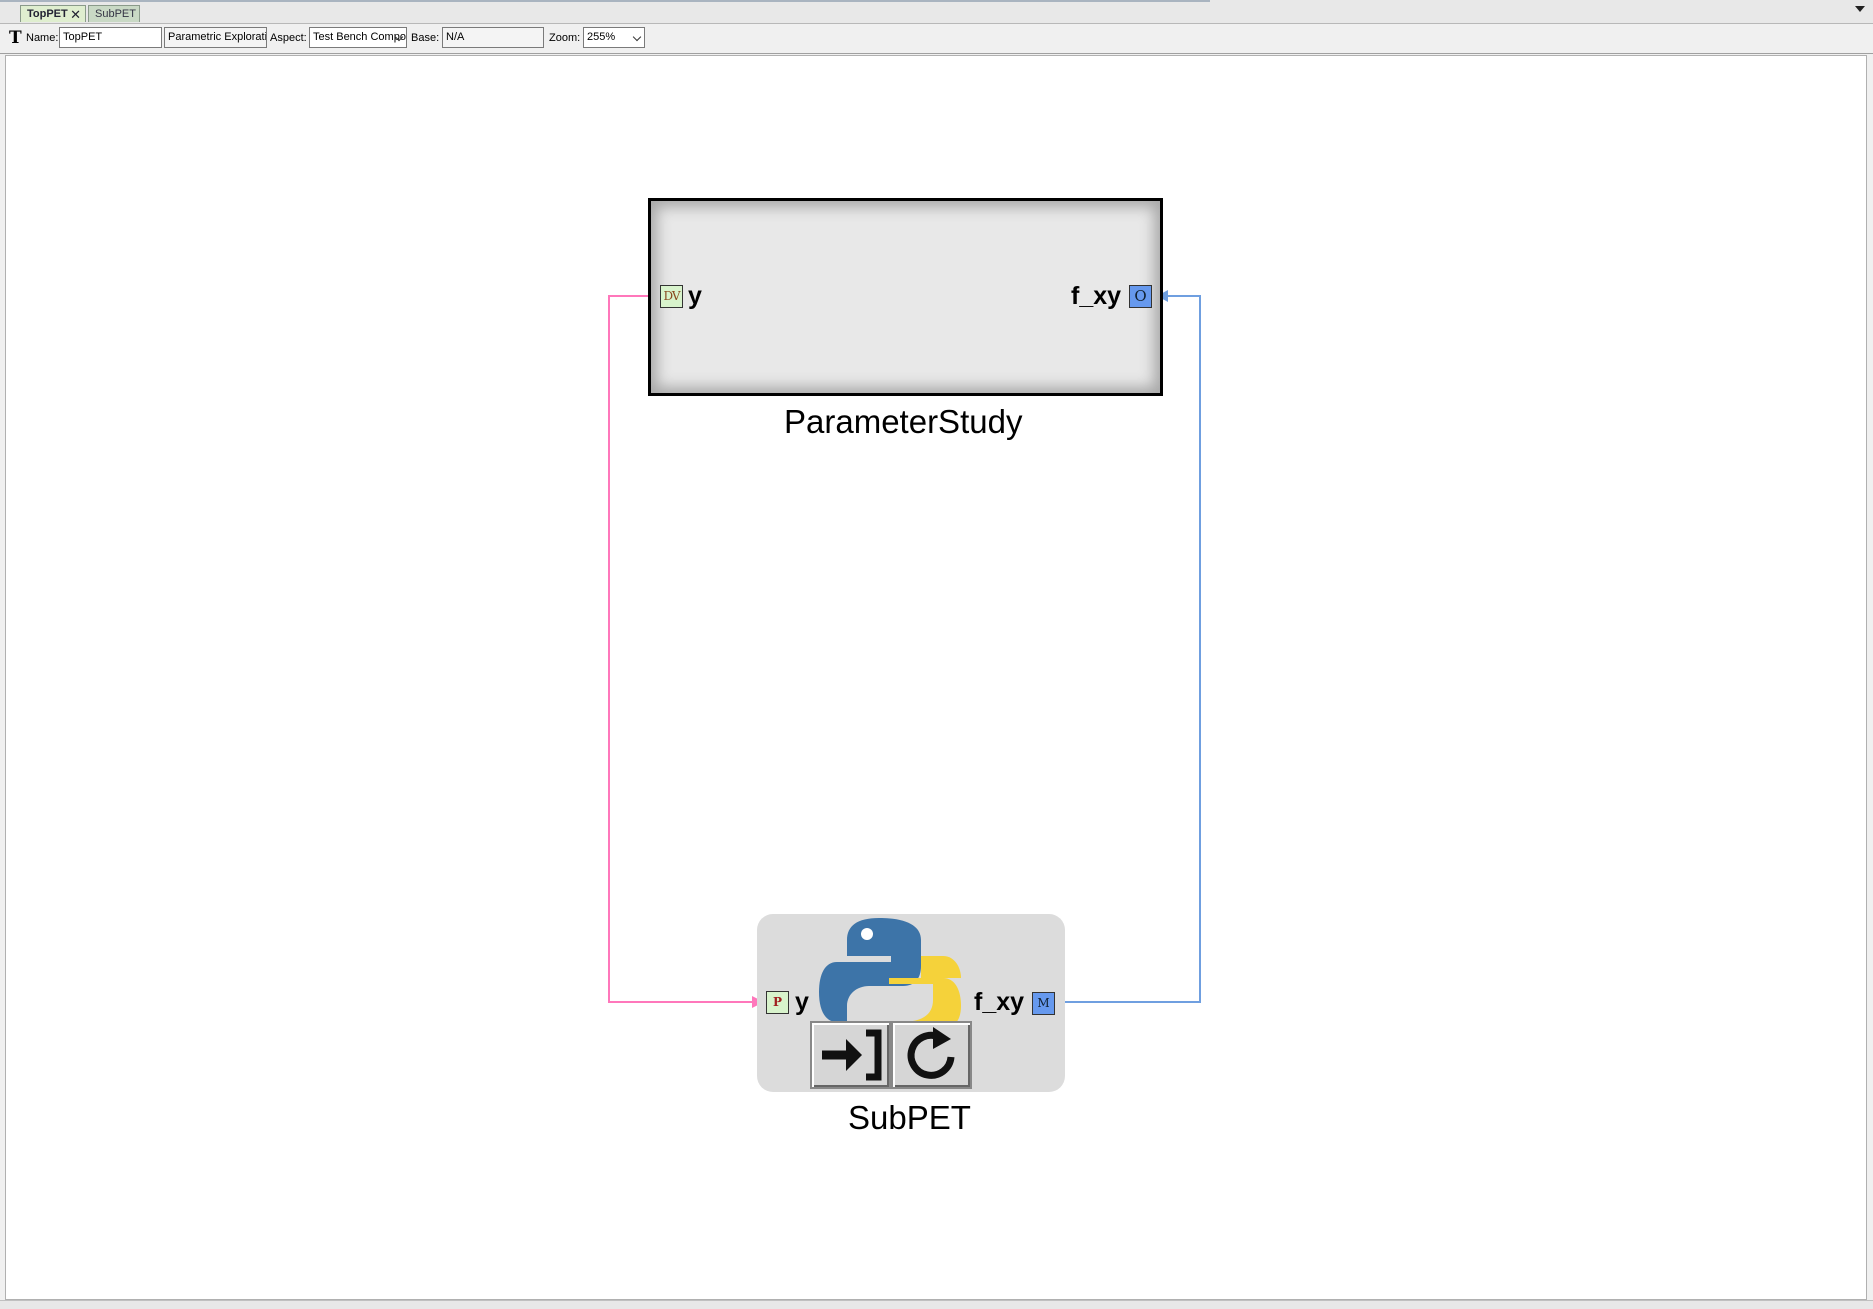 This screenshot has width=1873, height=1309. What do you see at coordinates (1140, 296) in the screenshot?
I see `objective-port-f-xy: O` at bounding box center [1140, 296].